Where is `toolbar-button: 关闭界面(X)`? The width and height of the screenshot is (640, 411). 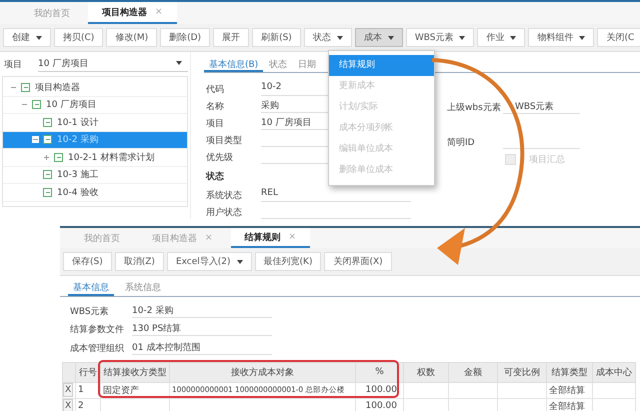
toolbar-button: 关闭界面(X) is located at coordinates (358, 261).